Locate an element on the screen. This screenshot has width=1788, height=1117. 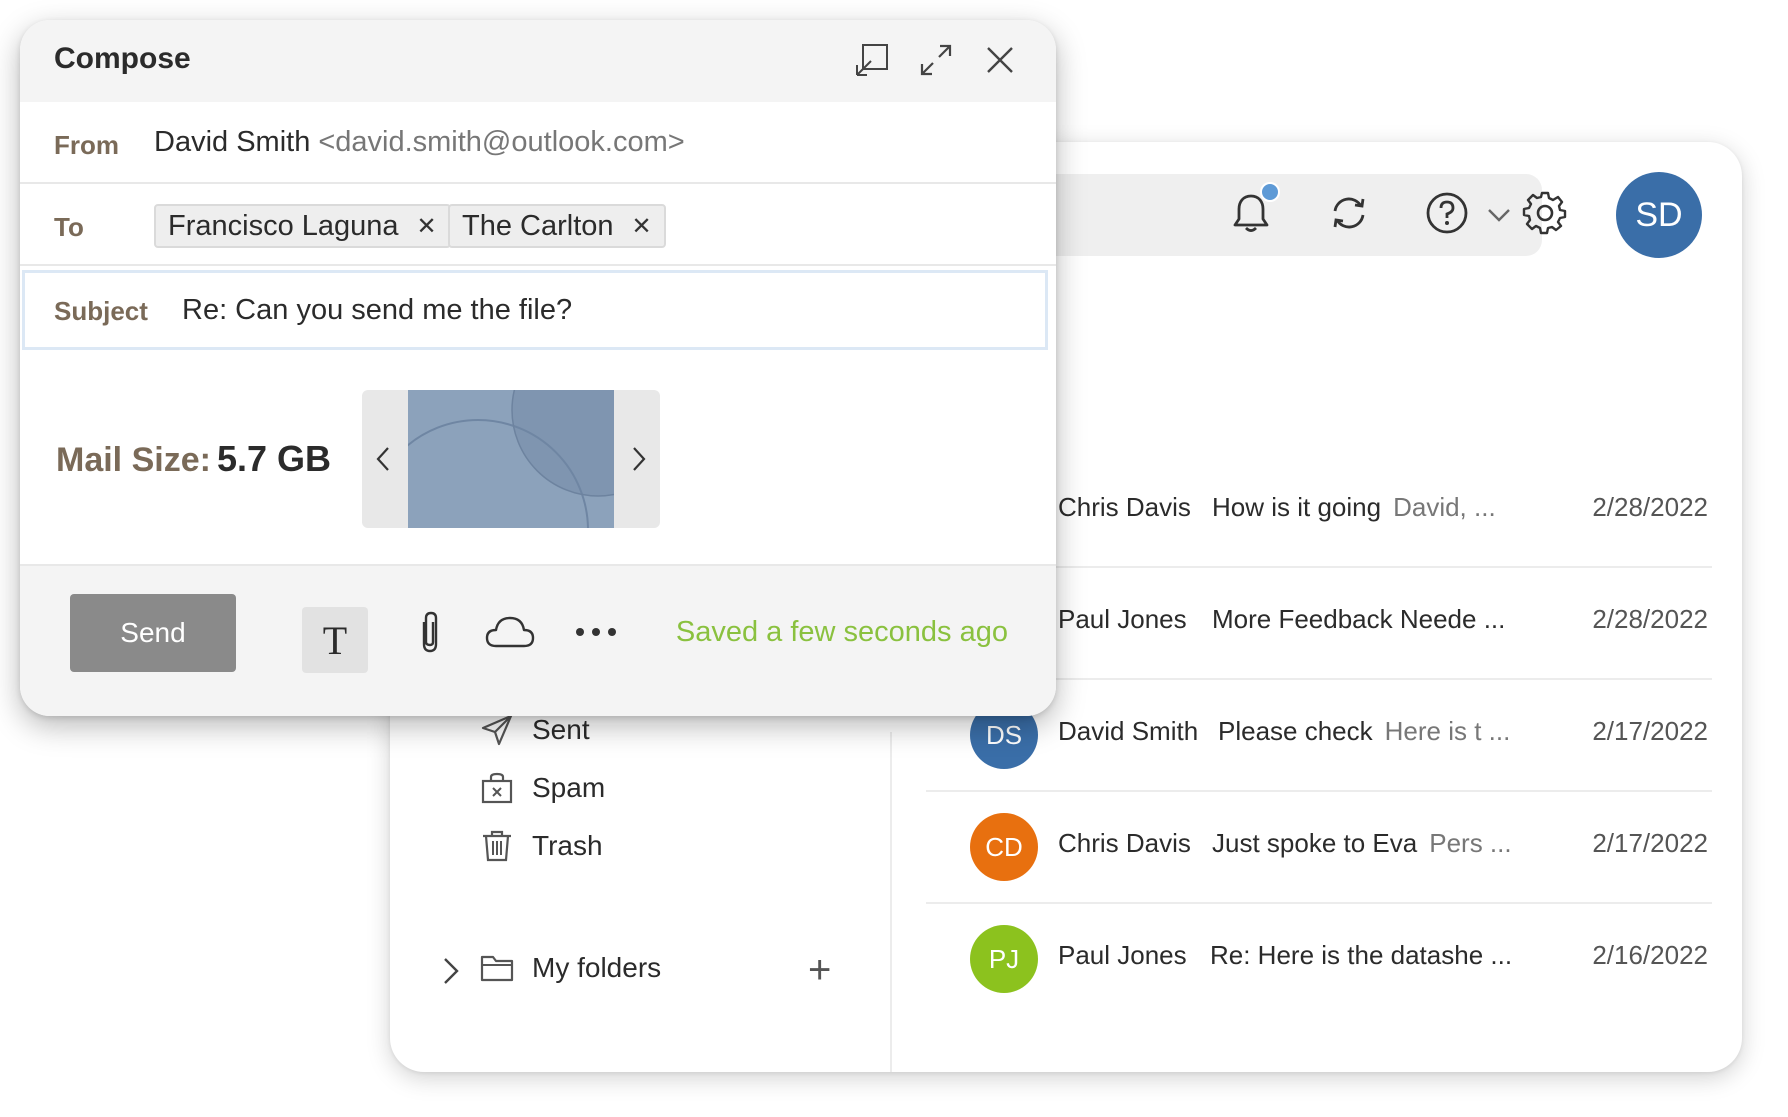
recipient-chip: The Carlton ✕ is located at coordinates (557, 226).